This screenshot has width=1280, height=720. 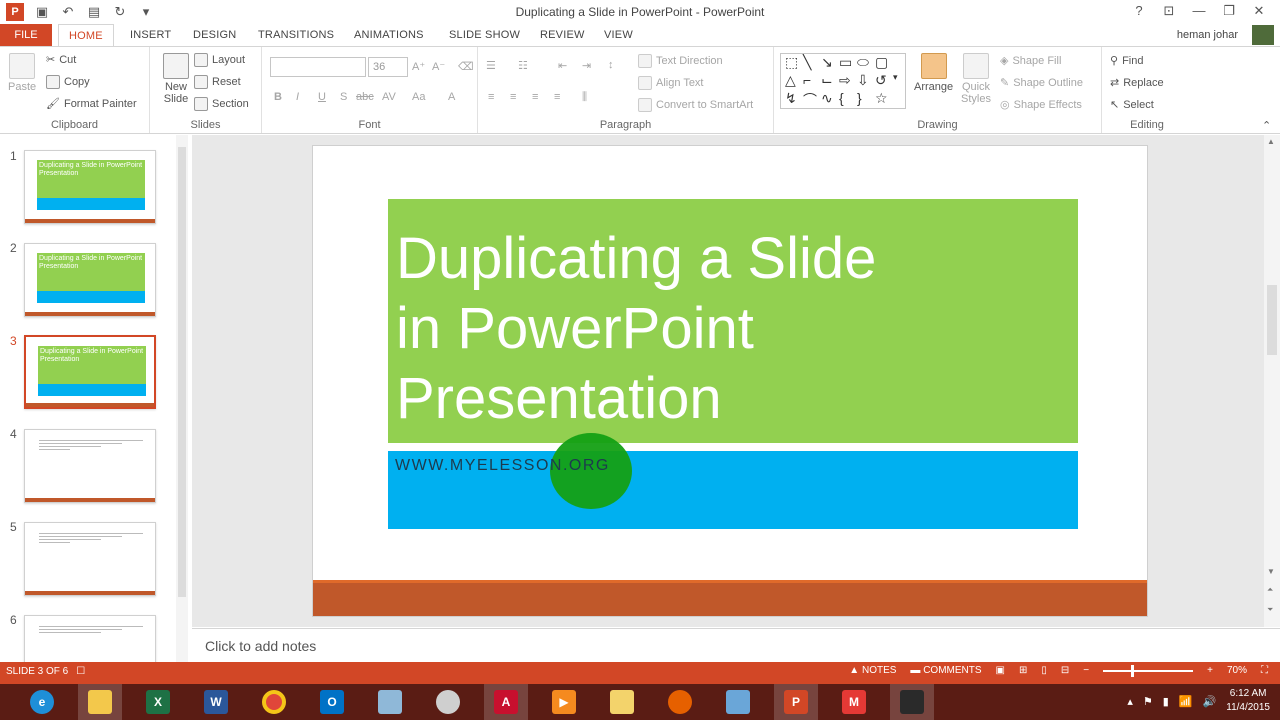 I want to click on taskbar-acrobat: A, so click(x=506, y=702).